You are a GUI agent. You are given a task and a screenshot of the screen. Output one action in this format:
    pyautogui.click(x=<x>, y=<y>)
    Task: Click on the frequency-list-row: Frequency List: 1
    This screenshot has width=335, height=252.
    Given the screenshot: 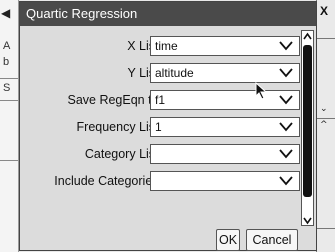 What is the action you would take?
    pyautogui.click(x=165, y=127)
    